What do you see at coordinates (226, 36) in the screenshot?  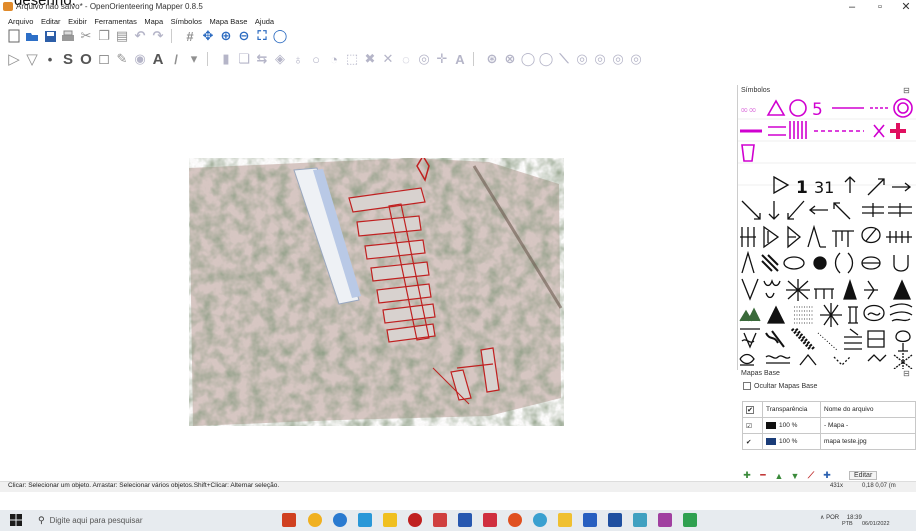 I see `zoom-in-icon: ⊕` at bounding box center [226, 36].